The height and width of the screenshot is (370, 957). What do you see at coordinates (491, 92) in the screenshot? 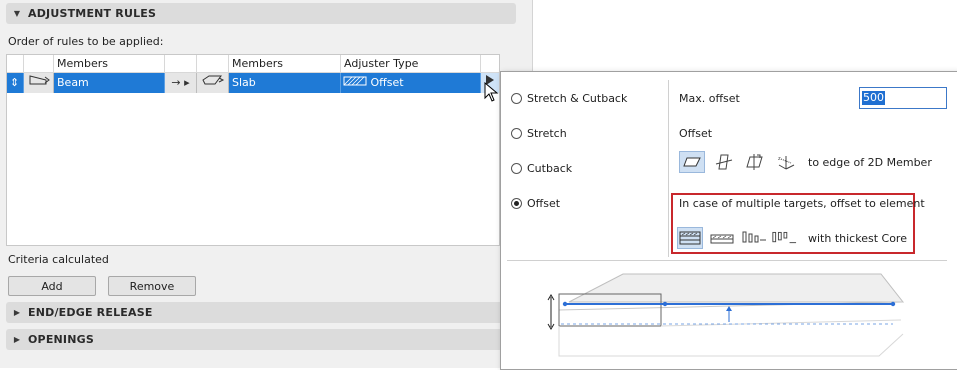
I see `mouse-cursor-icon` at bounding box center [491, 92].